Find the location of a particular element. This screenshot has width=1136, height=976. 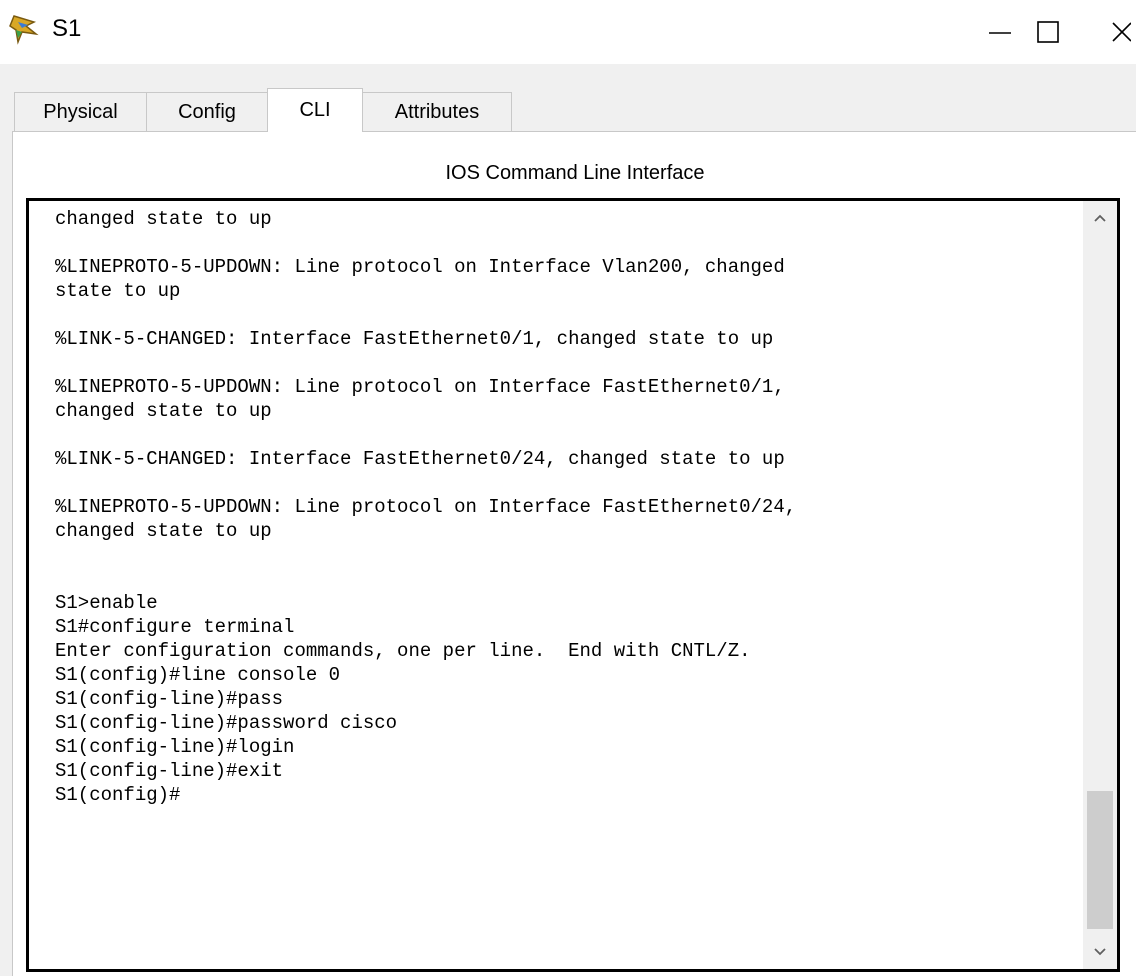

window-title: S1 is located at coordinates (67, 28).